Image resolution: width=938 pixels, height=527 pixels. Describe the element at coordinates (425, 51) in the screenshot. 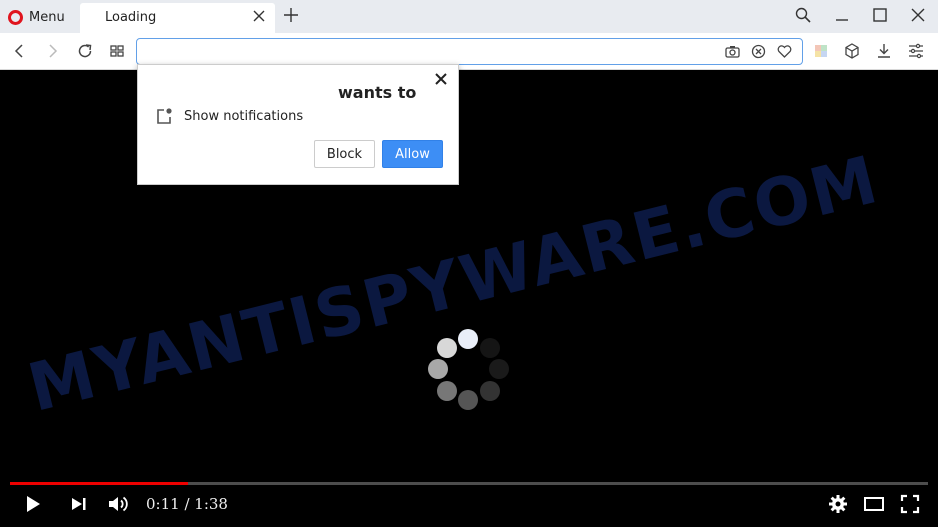

I see `url-input` at that location.